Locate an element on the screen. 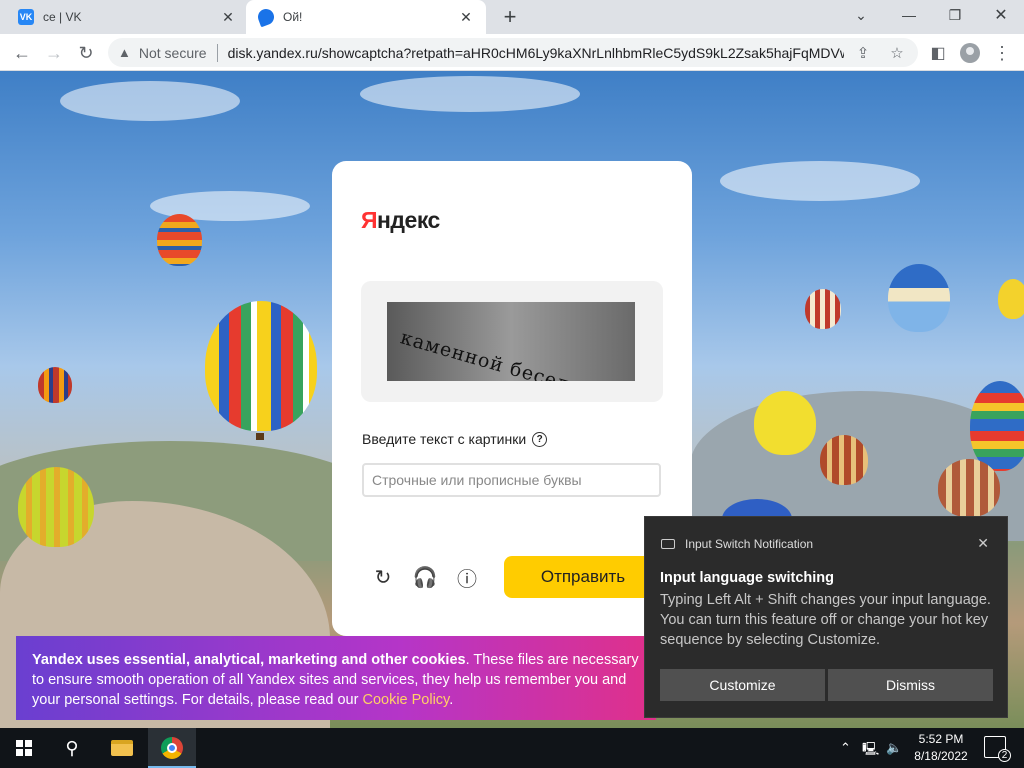 The height and width of the screenshot is (768, 1024). back-button: ← is located at coordinates (22, 53).